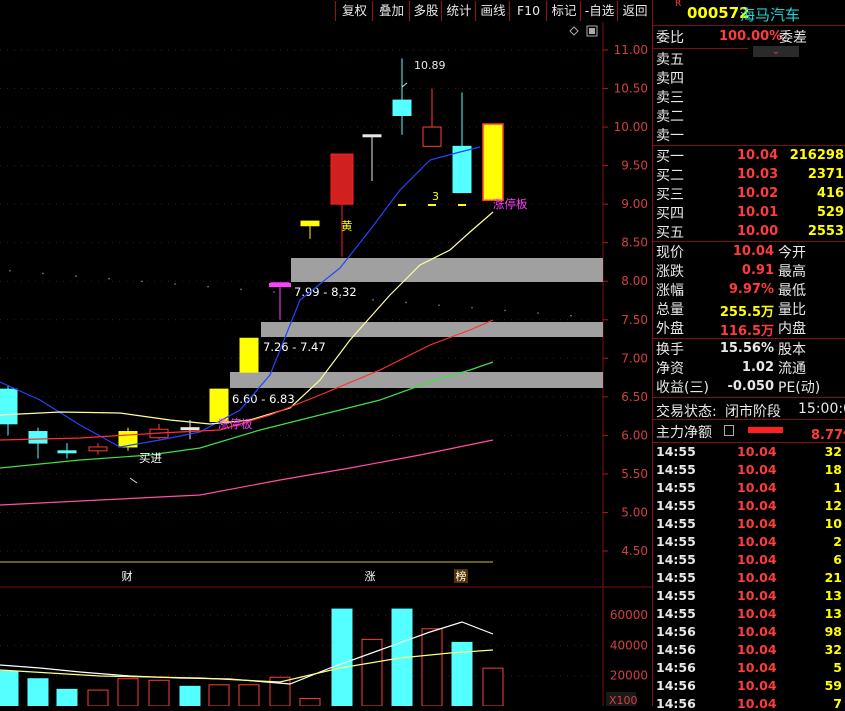  I want to click on quote-label: 外盘, so click(670, 329).